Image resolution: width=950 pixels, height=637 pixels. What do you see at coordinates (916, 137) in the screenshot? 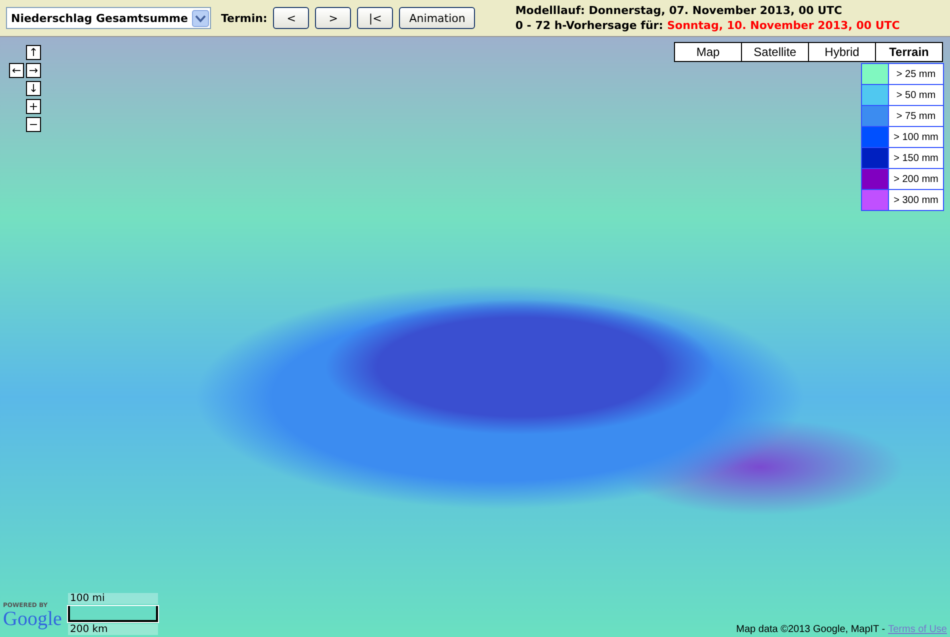
I see `legend-label: > 100 mm` at bounding box center [916, 137].